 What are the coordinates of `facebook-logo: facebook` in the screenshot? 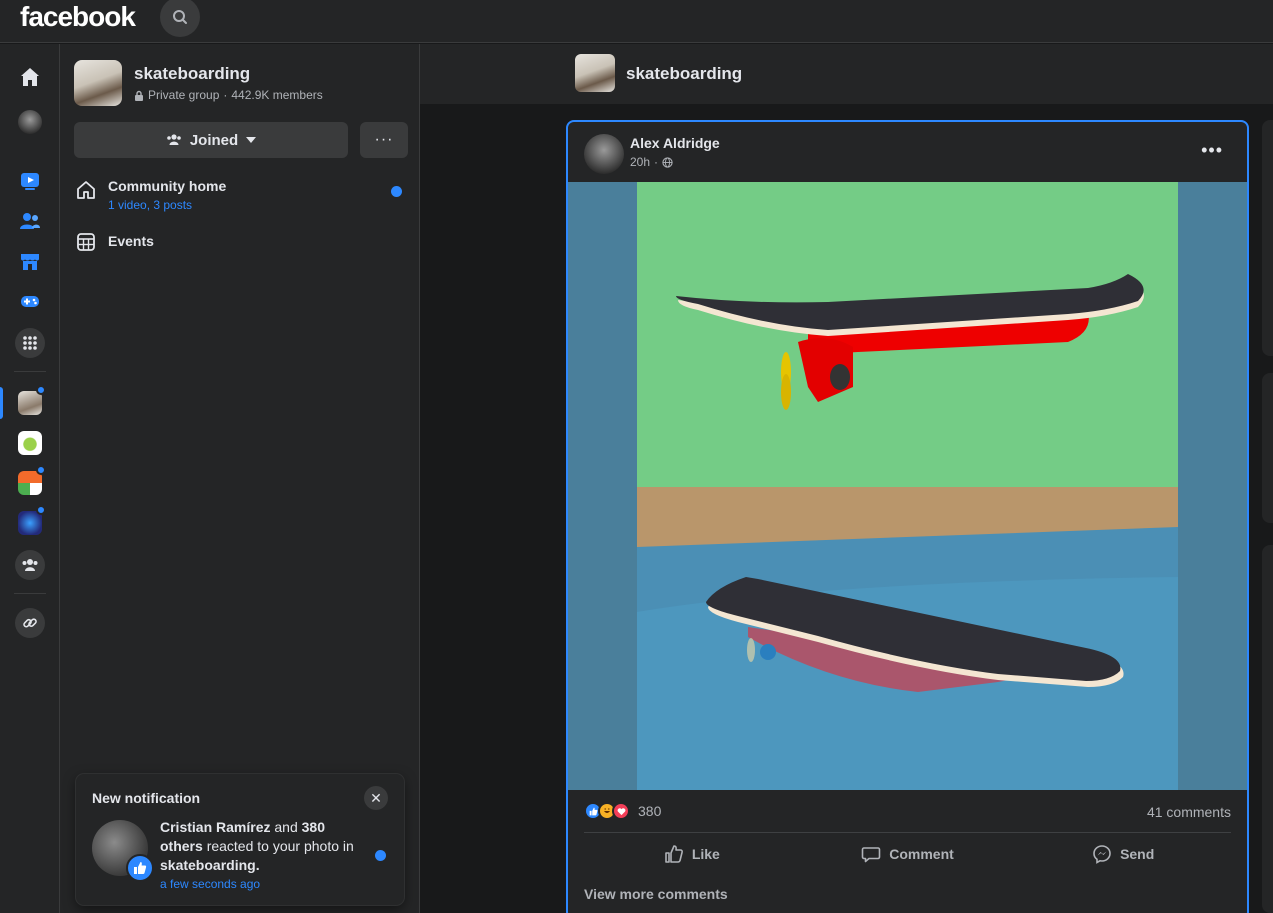 It's located at (78, 17).